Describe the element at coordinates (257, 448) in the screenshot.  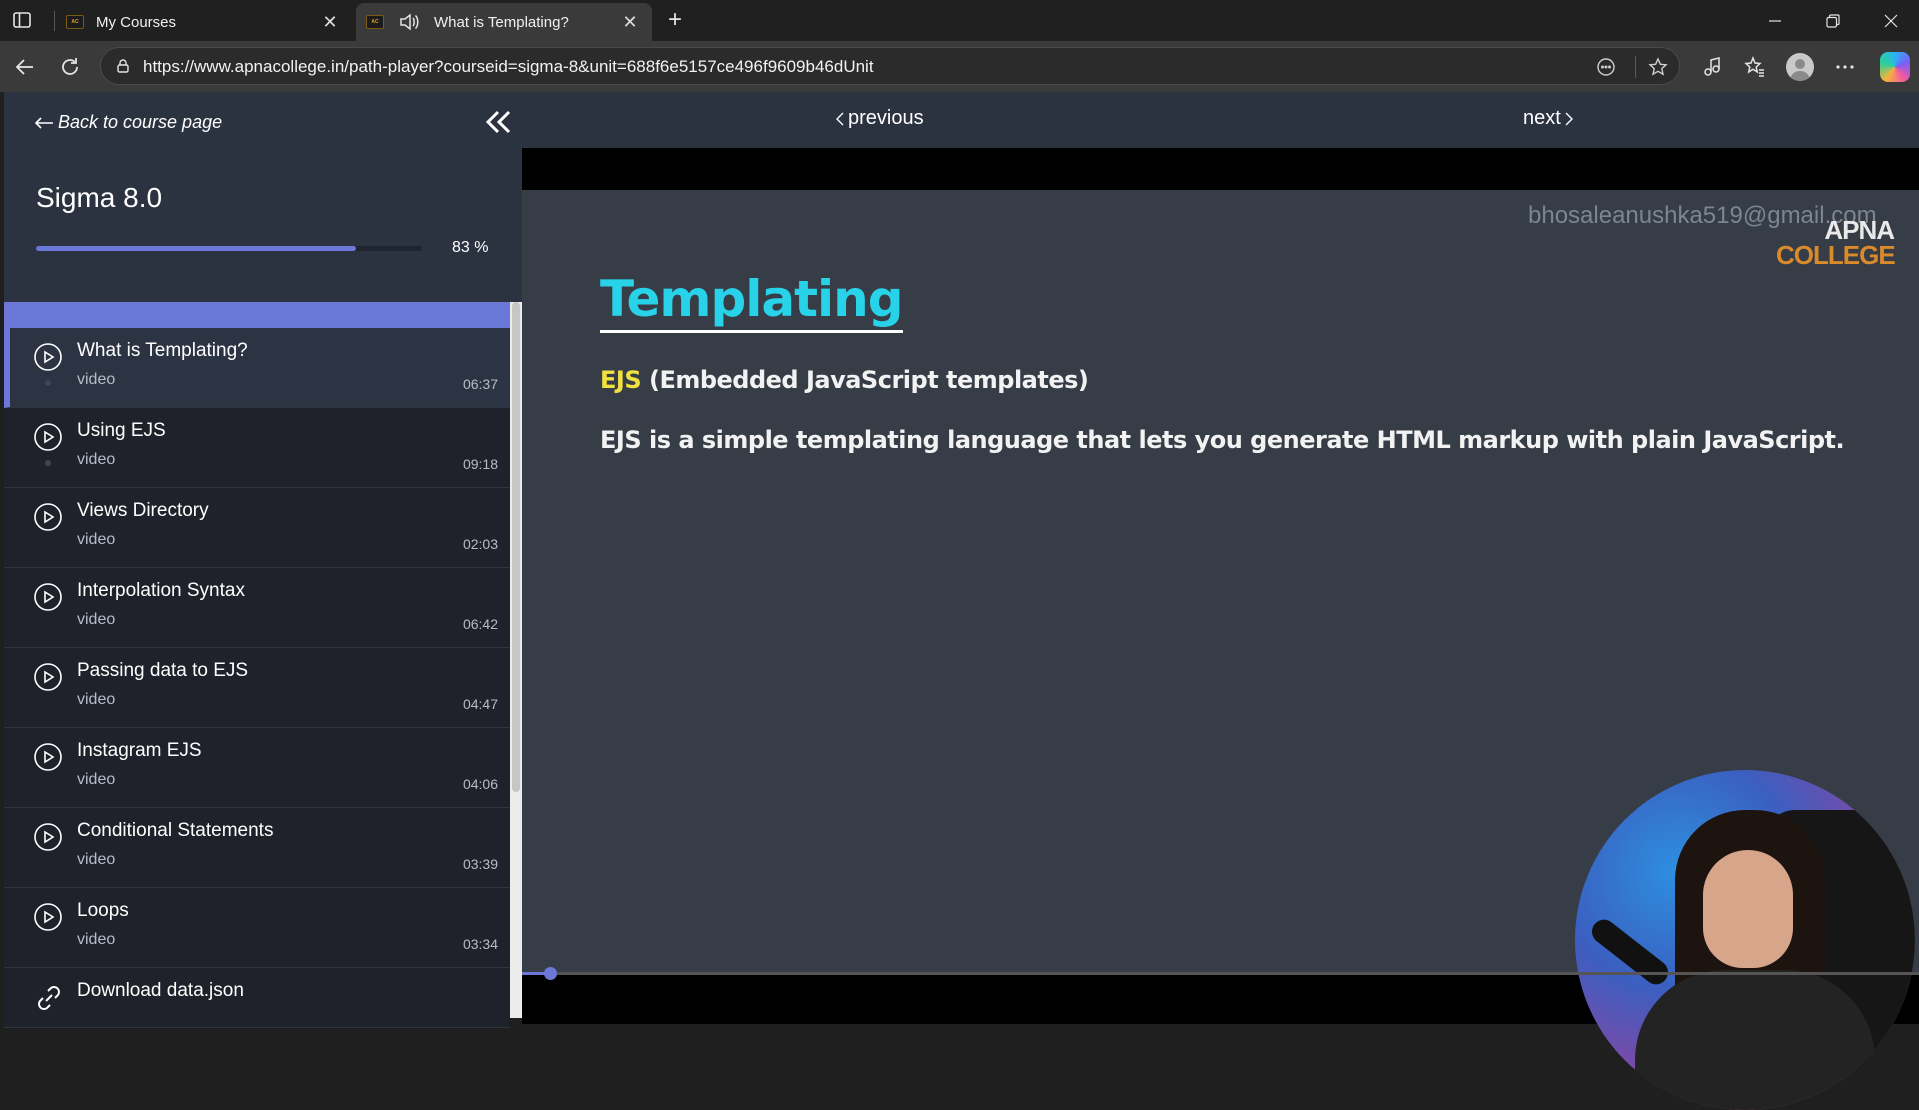
I see `lesson-item-using-ejs: Using EJS video 09:18` at that location.